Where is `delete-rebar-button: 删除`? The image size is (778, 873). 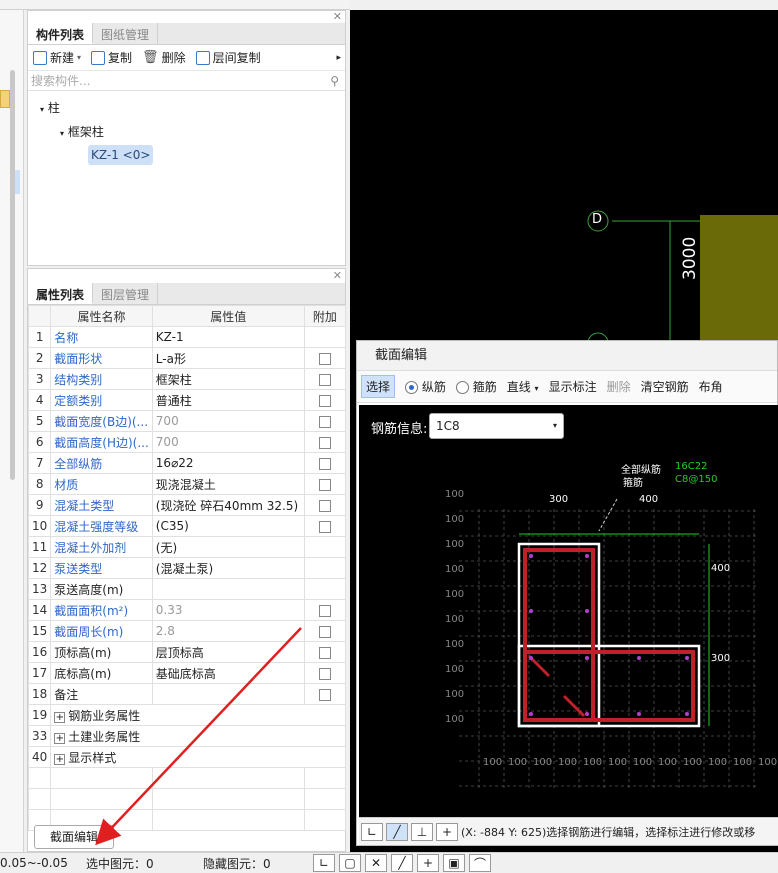
delete-rebar-button: 删除 is located at coordinates (619, 386).